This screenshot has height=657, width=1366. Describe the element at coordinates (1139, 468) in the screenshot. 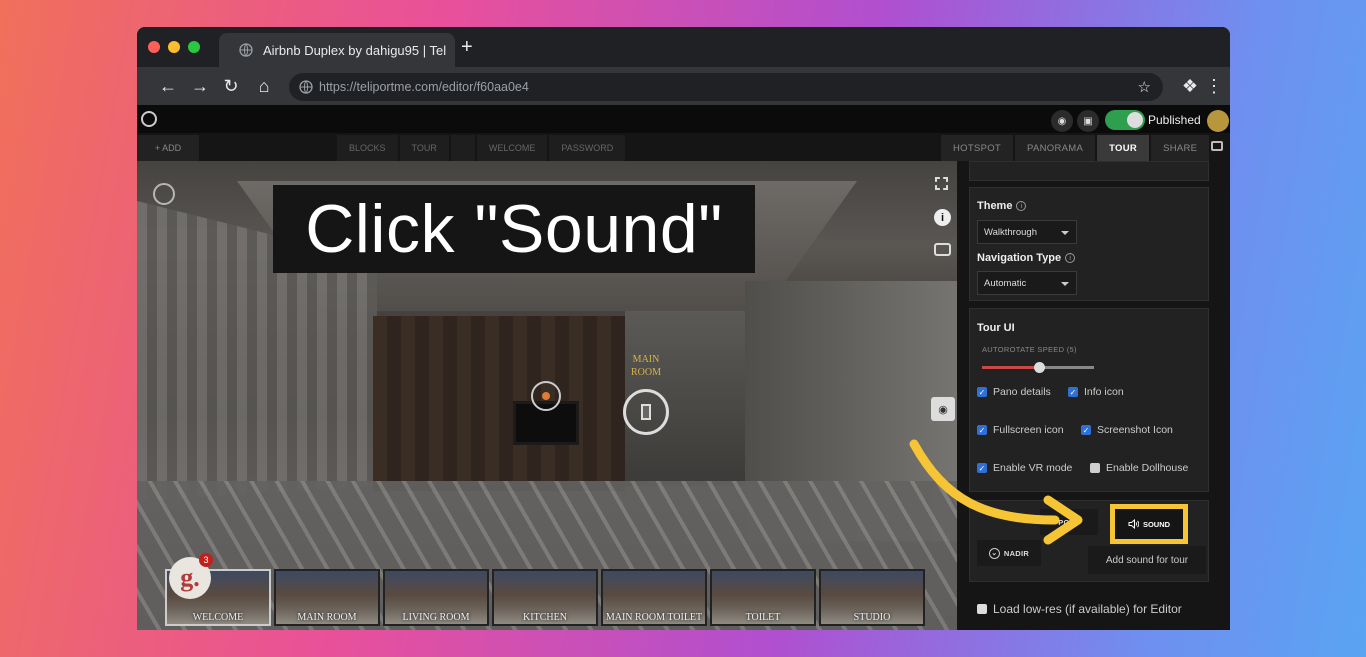

I see `checkbox-enable-dollhouse: Enable Dollhouse` at that location.